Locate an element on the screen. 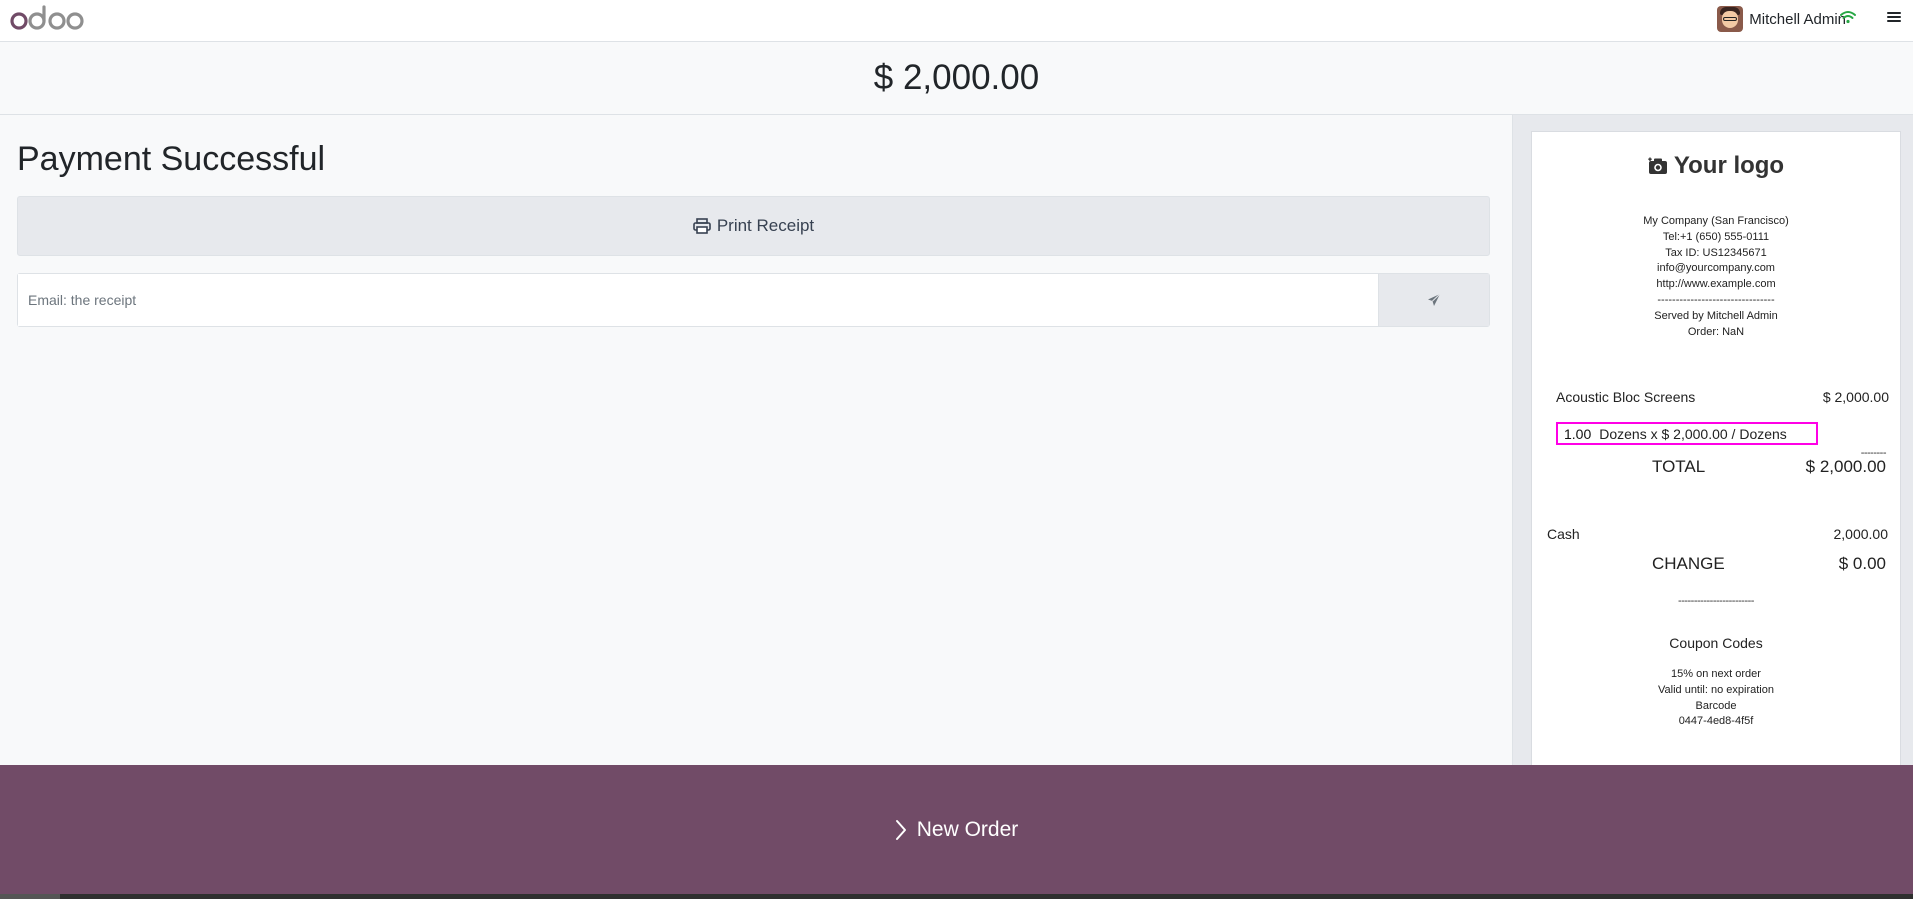 Image resolution: width=1913 pixels, height=899 pixels. new-order-button: New Order is located at coordinates (956, 829).